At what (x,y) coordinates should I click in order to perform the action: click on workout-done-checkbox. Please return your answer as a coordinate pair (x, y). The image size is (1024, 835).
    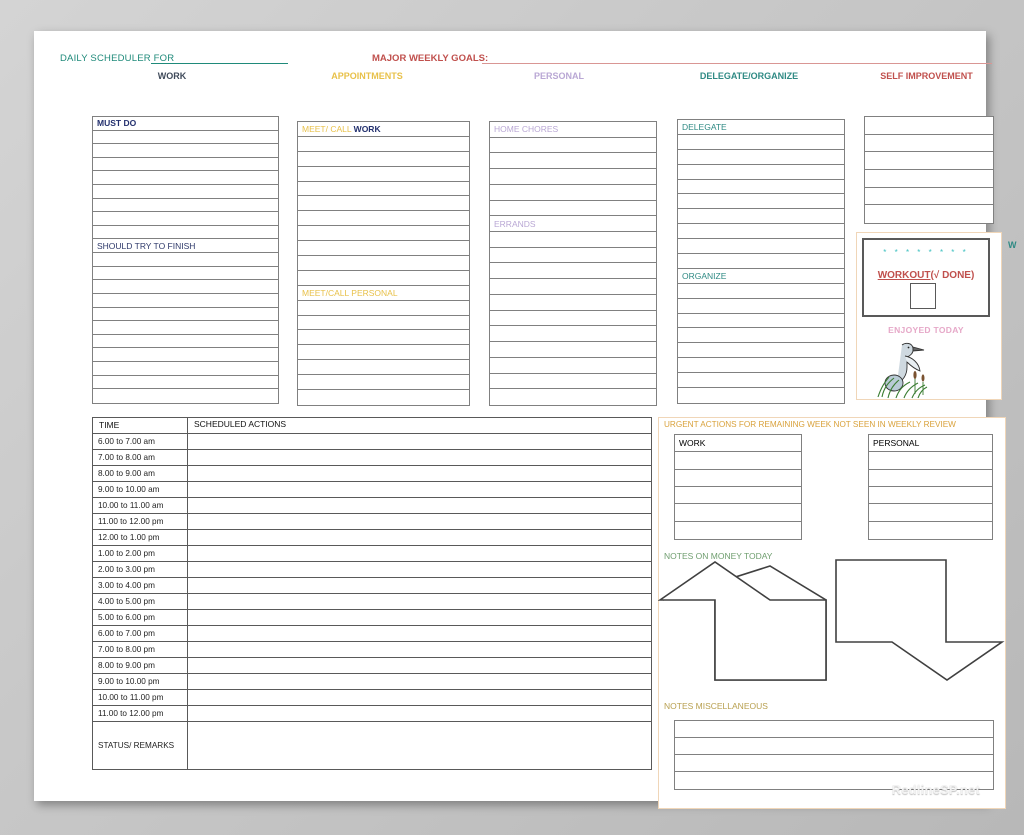
    Looking at the image, I should click on (923, 296).